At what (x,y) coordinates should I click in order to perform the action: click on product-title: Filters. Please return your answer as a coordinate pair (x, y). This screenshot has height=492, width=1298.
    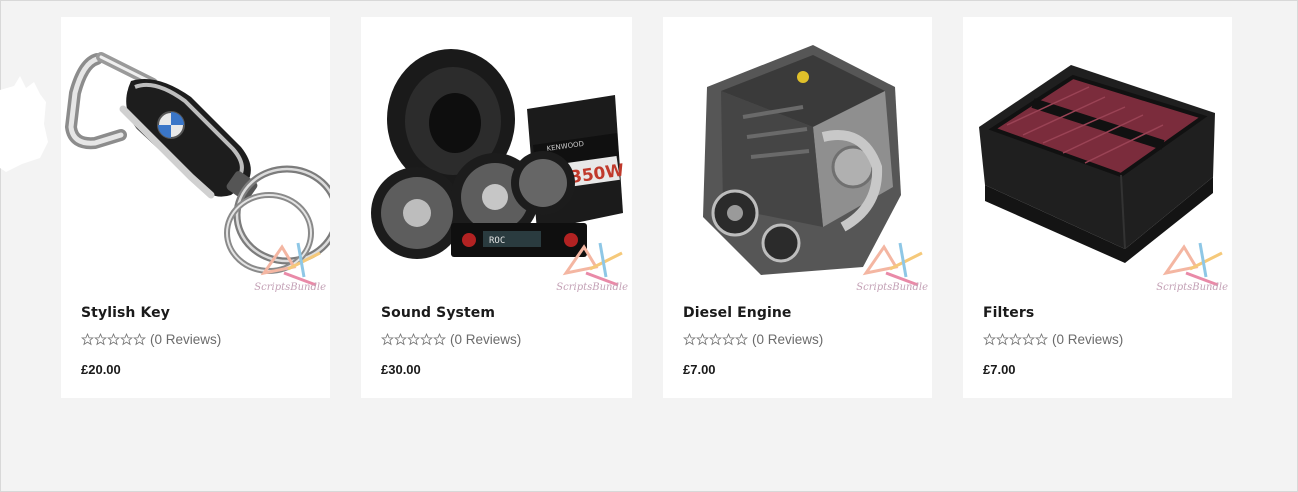
    Looking at the image, I should click on (1008, 313).